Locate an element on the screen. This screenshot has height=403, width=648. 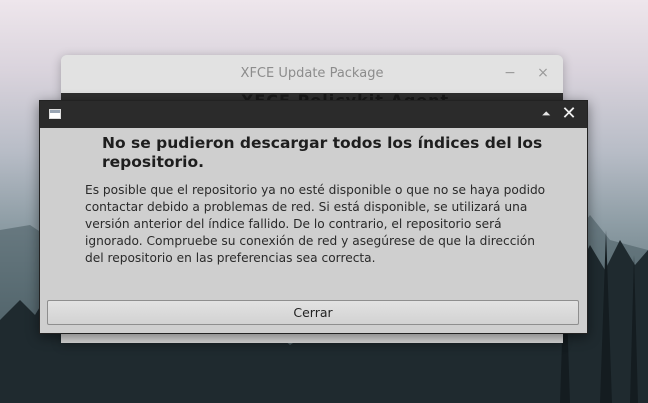
maximize-icon: ⏶ is located at coordinates (546, 114).